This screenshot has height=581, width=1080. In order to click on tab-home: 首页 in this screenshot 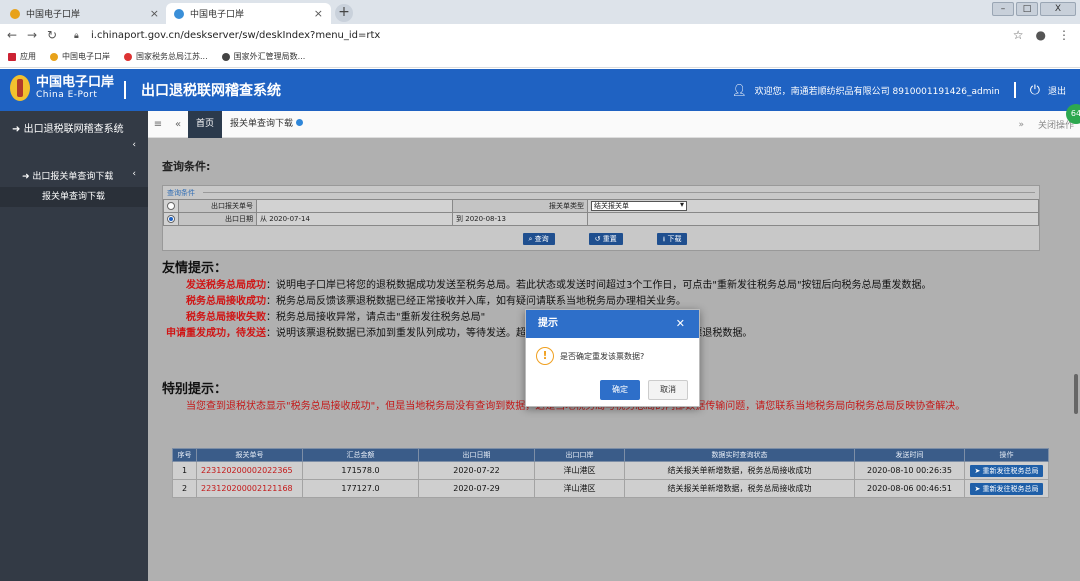, I will do `click(205, 124)`.